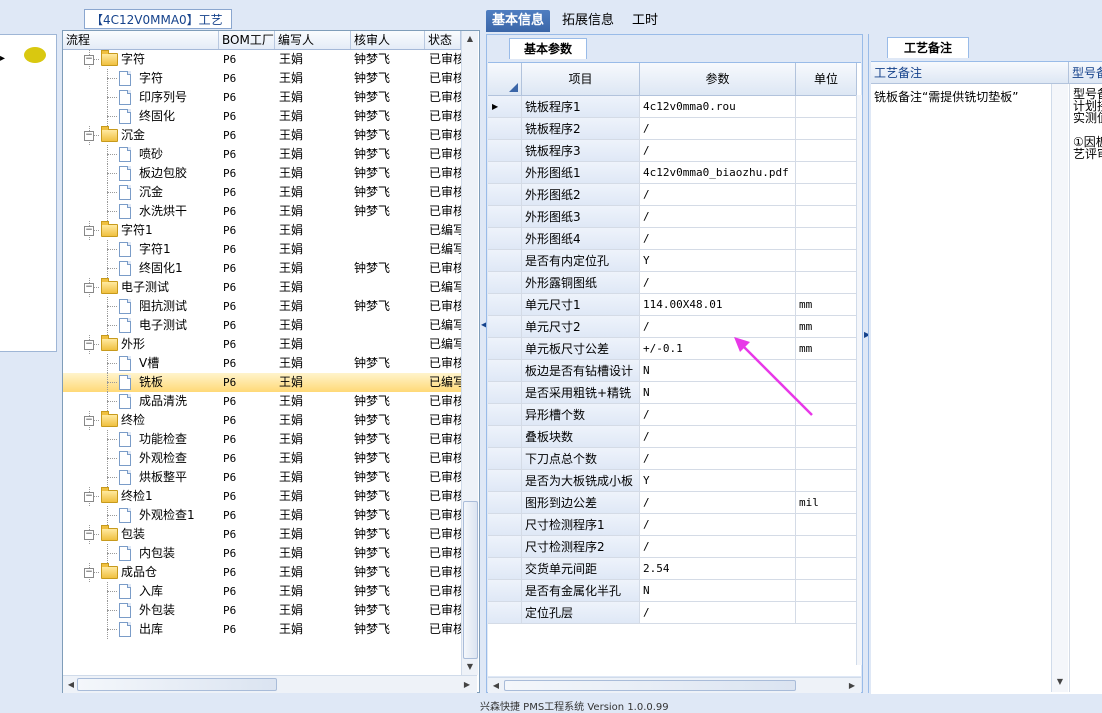 This screenshot has width=1102, height=713. What do you see at coordinates (1059, 388) in the screenshot?
I see `notes-vertical-scrollbar: ▼` at bounding box center [1059, 388].